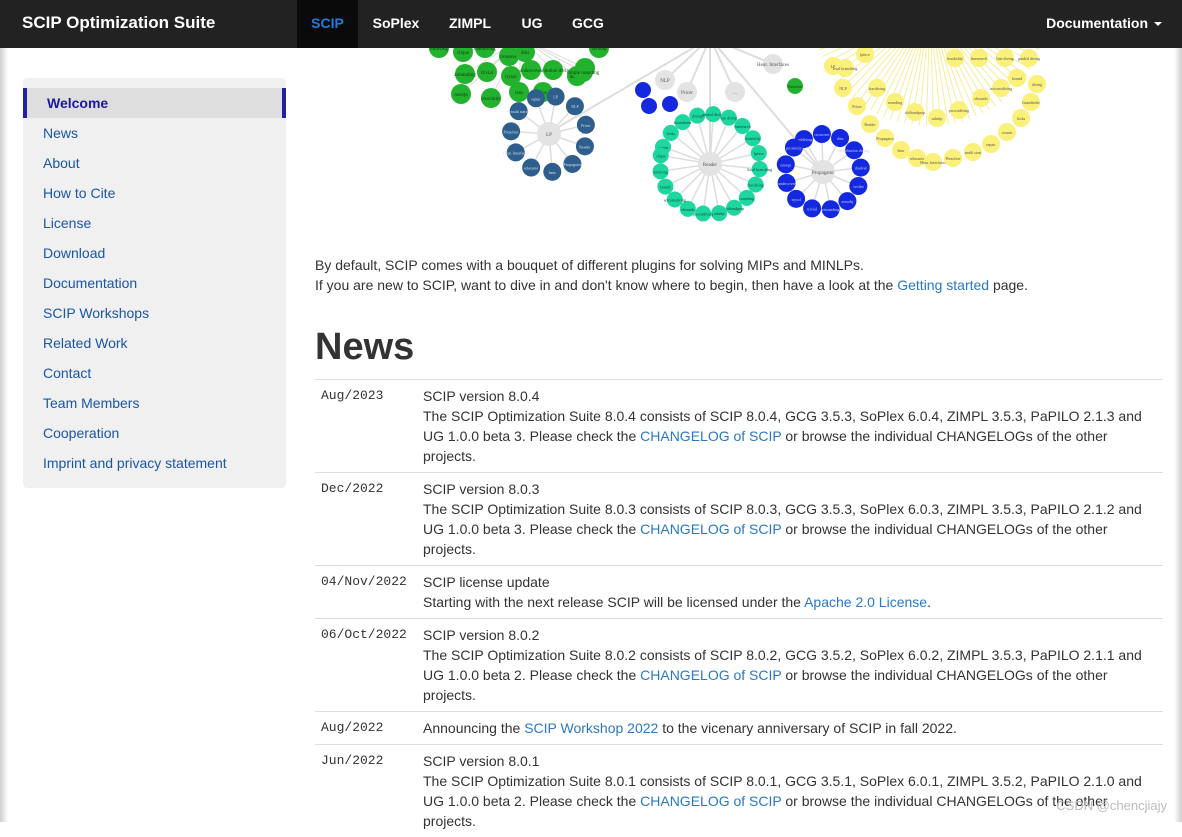 This screenshot has width=1182, height=837. I want to click on brand-title: SCIP Optimization Suite, so click(118, 24).